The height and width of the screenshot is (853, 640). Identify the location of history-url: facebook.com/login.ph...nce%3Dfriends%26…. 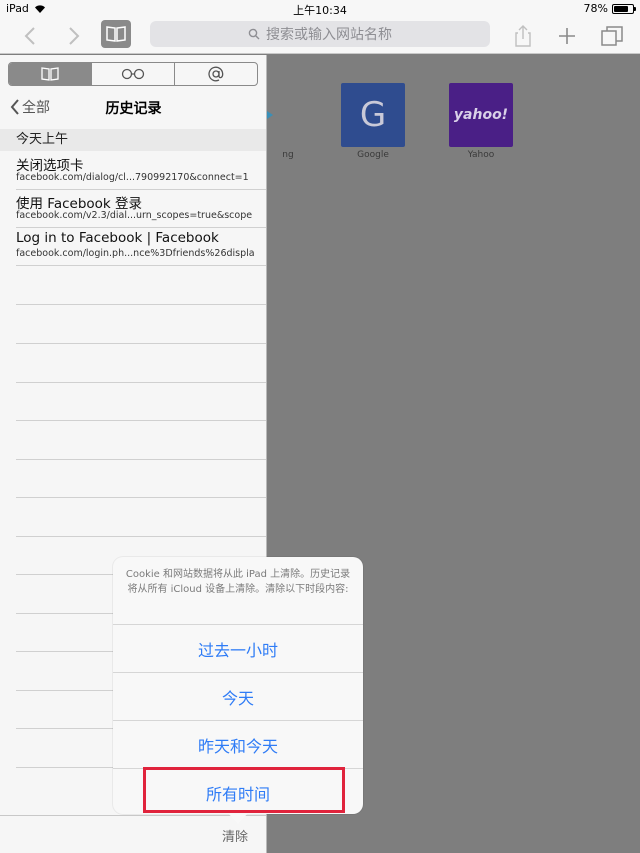
(135, 253).